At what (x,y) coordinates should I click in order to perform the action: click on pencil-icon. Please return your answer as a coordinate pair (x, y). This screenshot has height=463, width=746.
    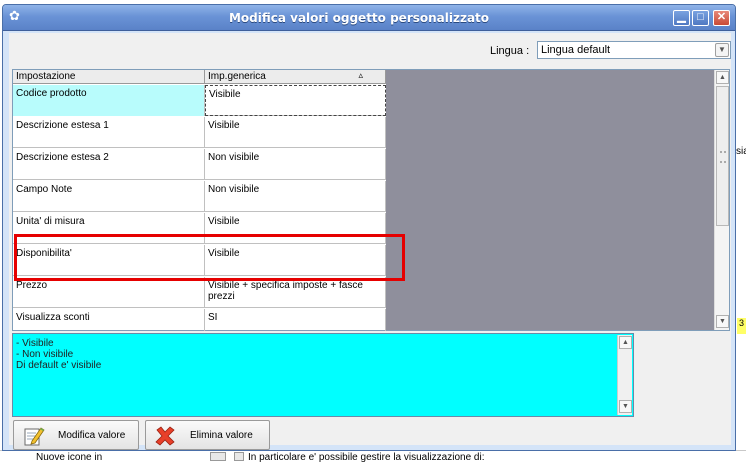
    Looking at the image, I should click on (34, 436).